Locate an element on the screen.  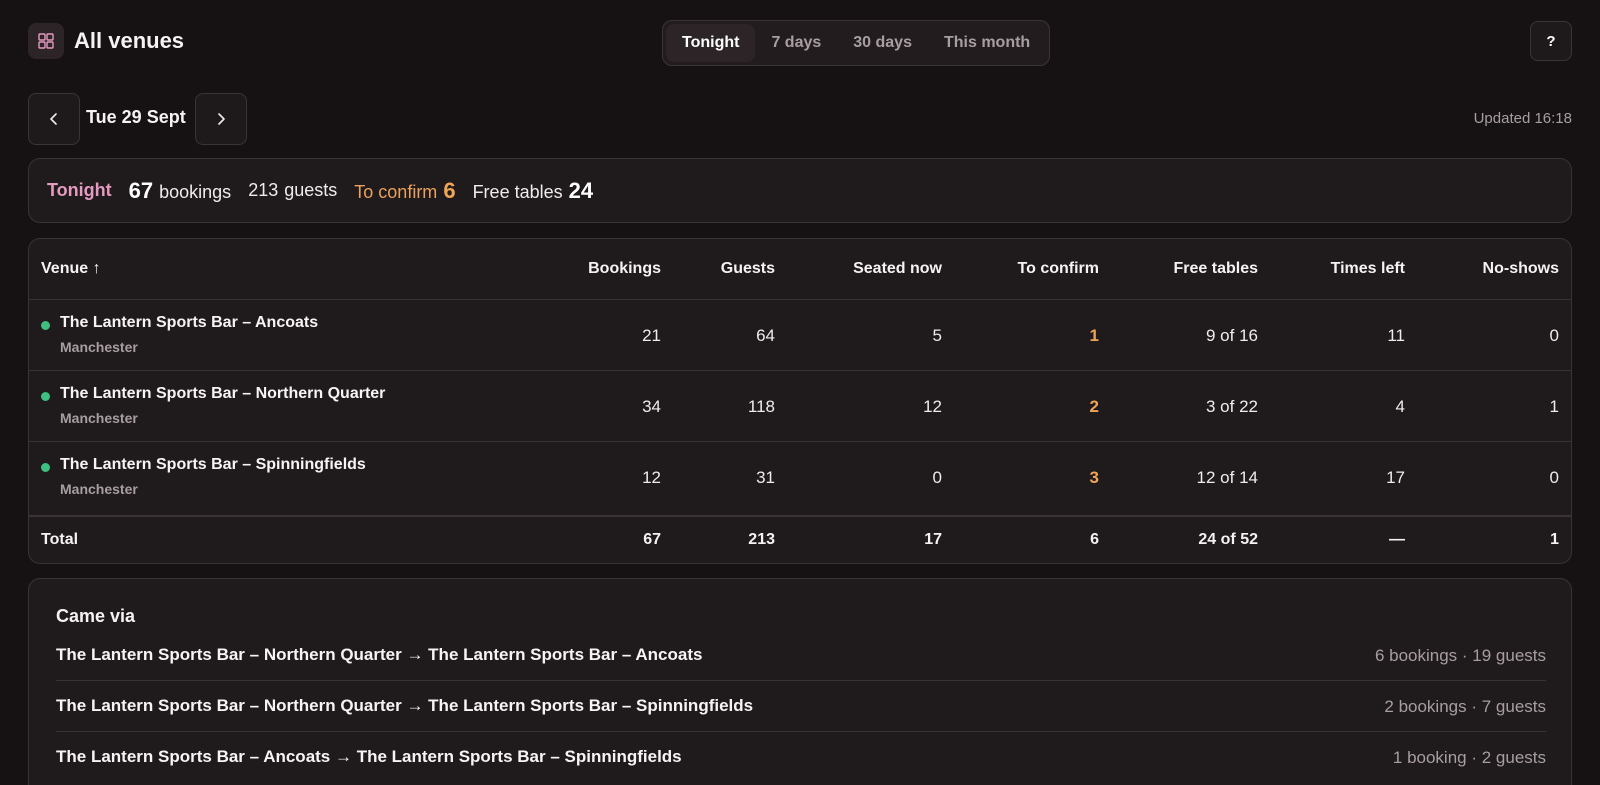
summary-bookings-value: 67 is located at coordinates (141, 190).